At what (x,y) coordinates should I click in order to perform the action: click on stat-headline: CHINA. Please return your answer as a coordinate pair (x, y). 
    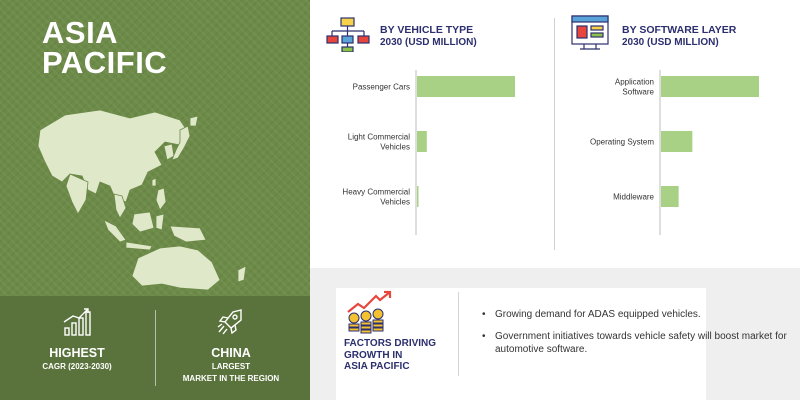
    Looking at the image, I should click on (231, 353).